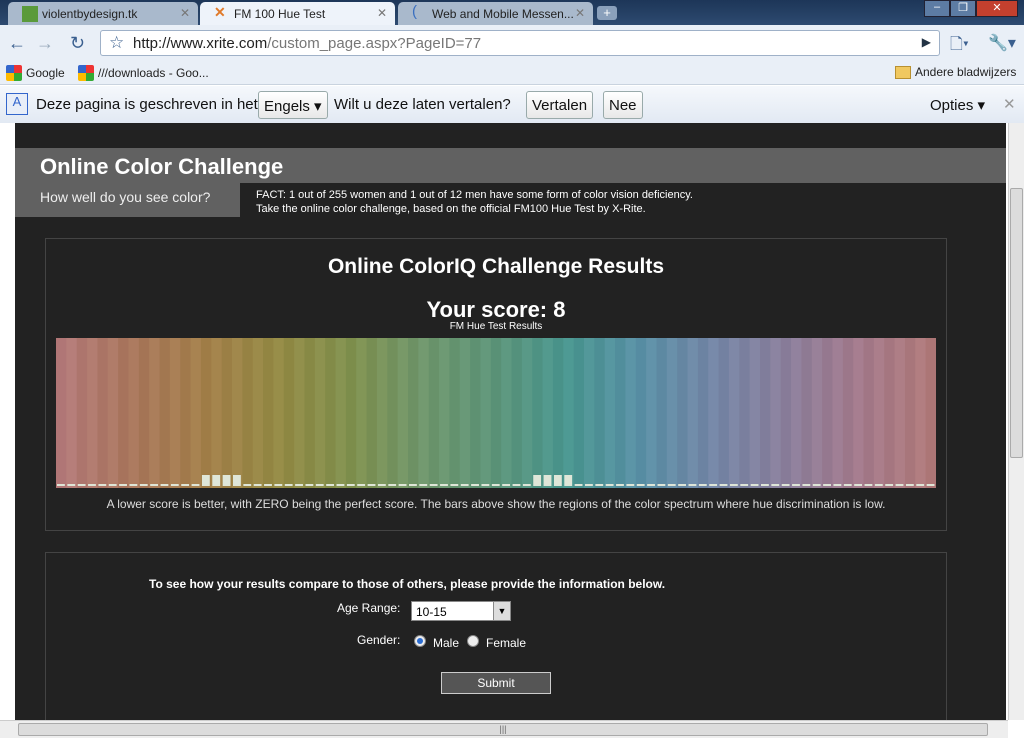  What do you see at coordinates (496, 326) in the screenshot?
I see `chart-caption: FM Hue Test Results` at bounding box center [496, 326].